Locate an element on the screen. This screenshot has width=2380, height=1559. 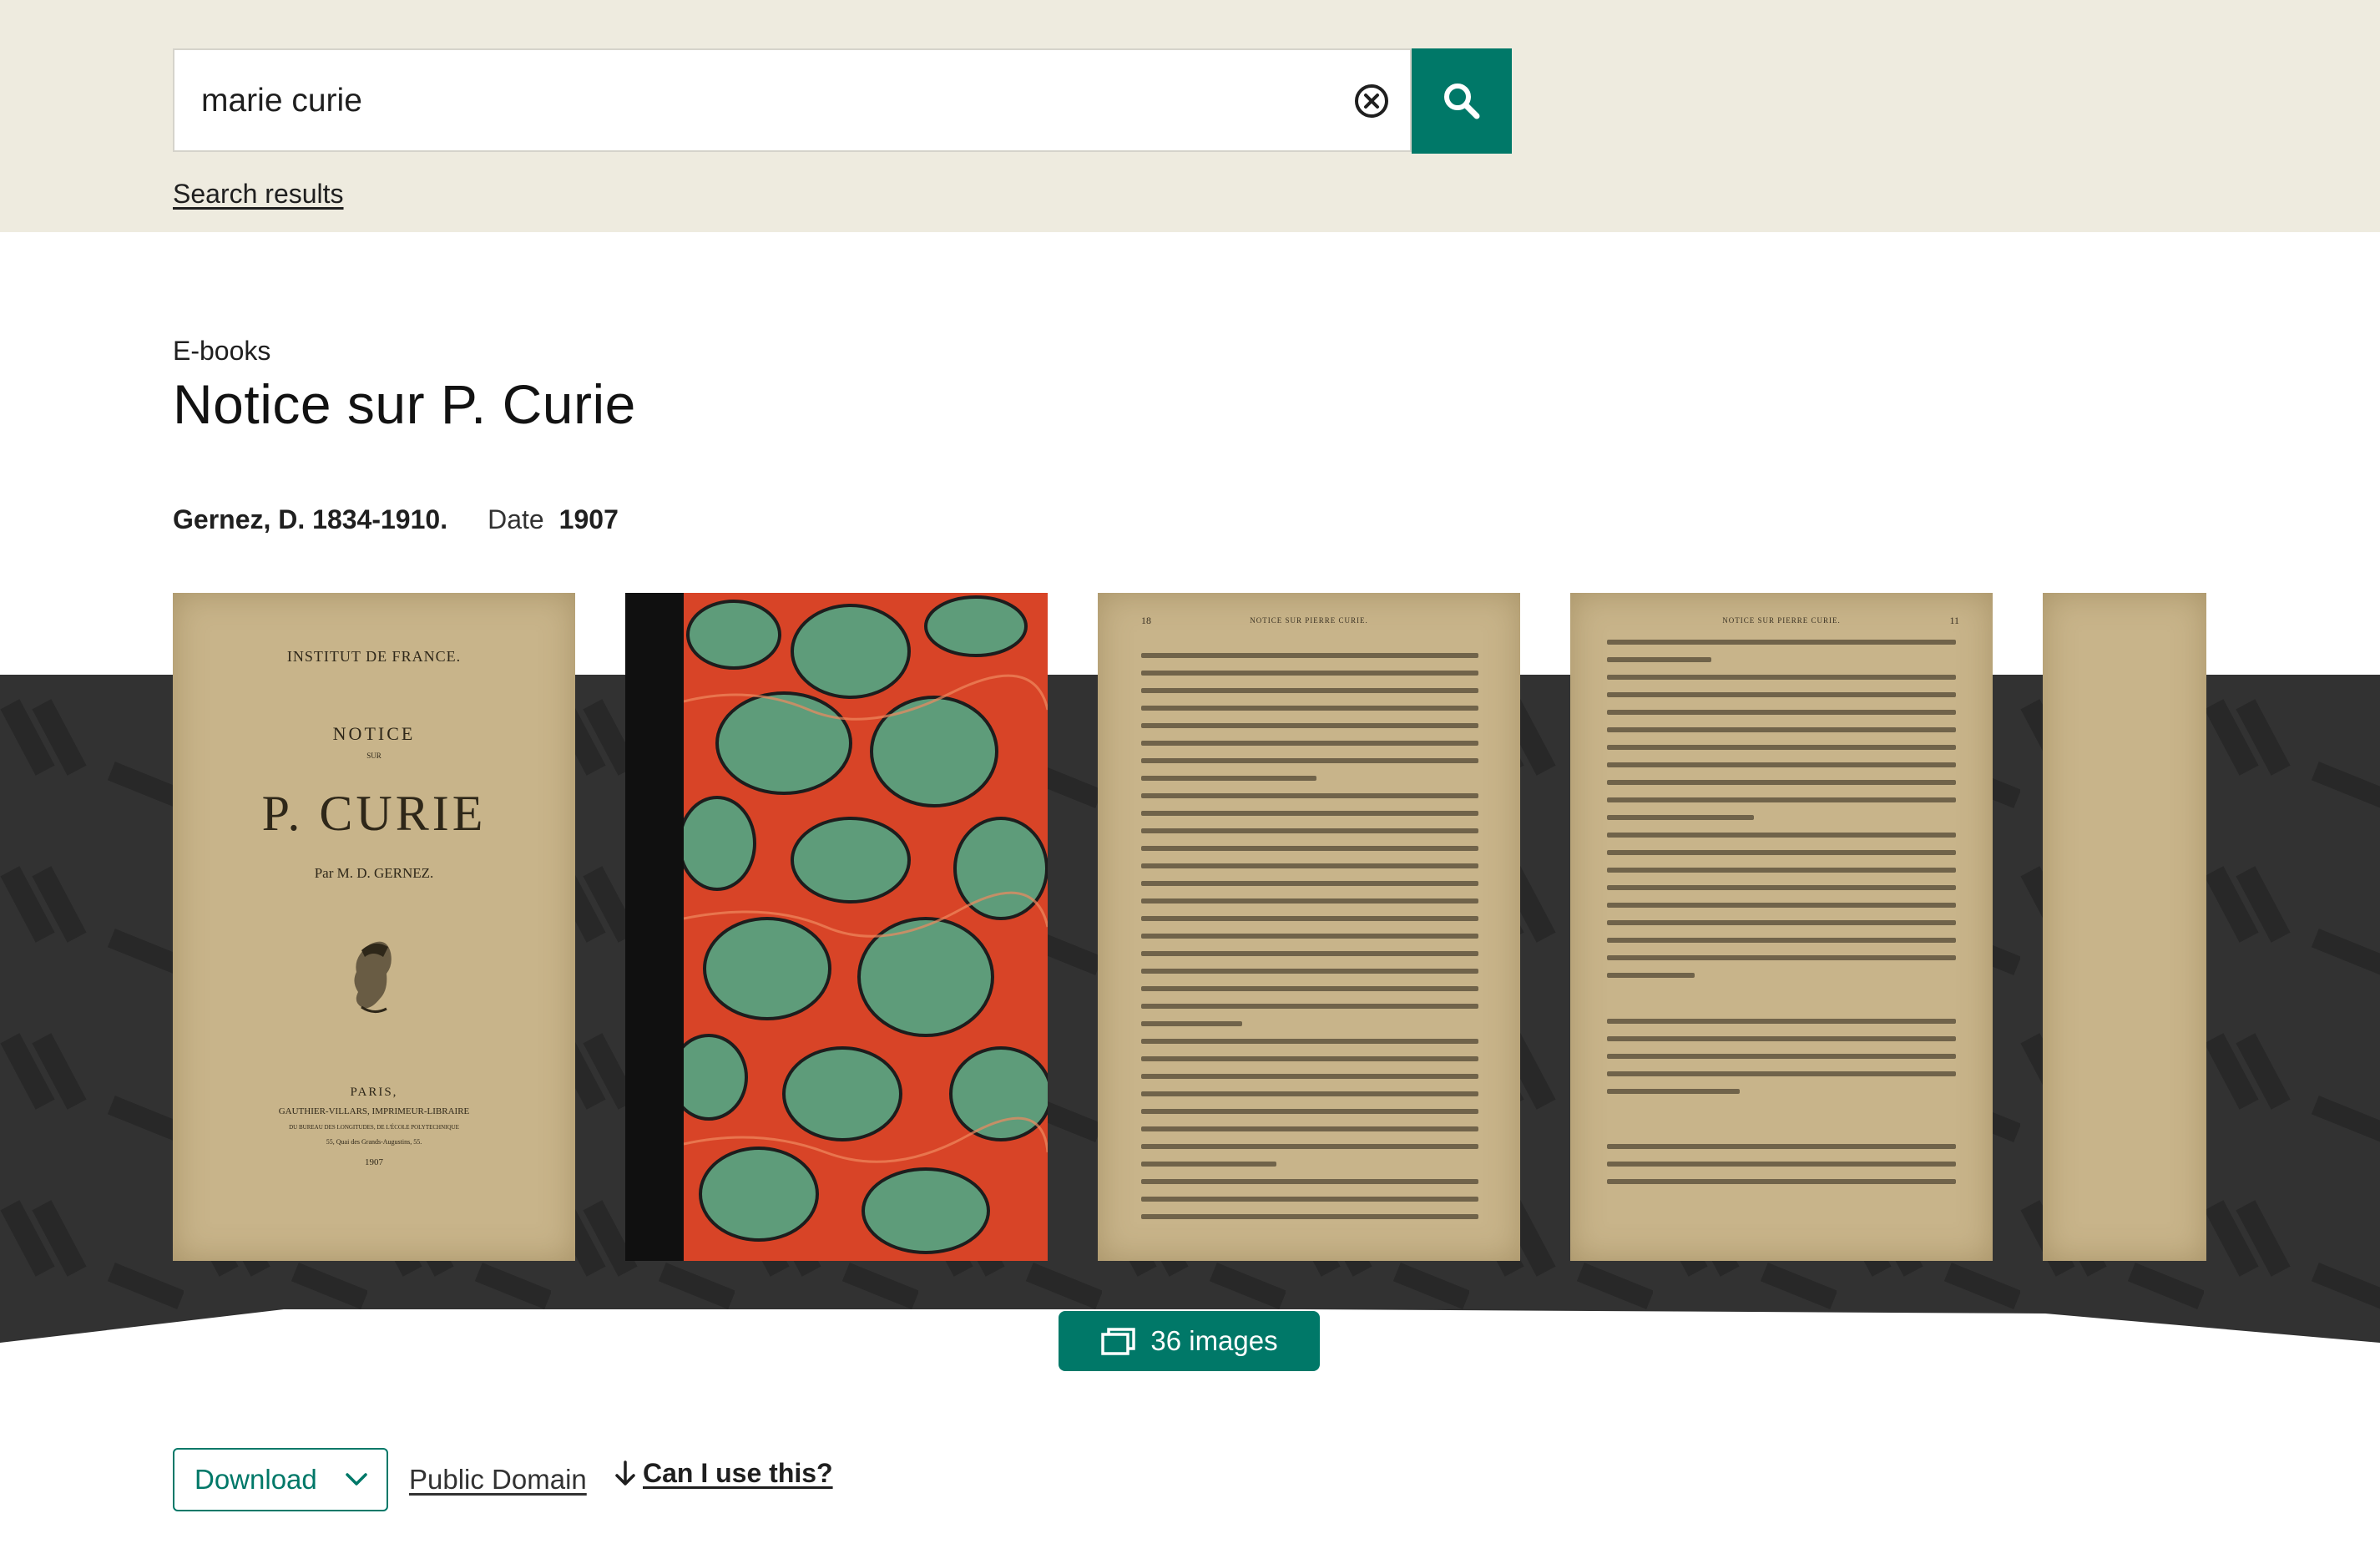
magnifier-icon is located at coordinates (1462, 101).